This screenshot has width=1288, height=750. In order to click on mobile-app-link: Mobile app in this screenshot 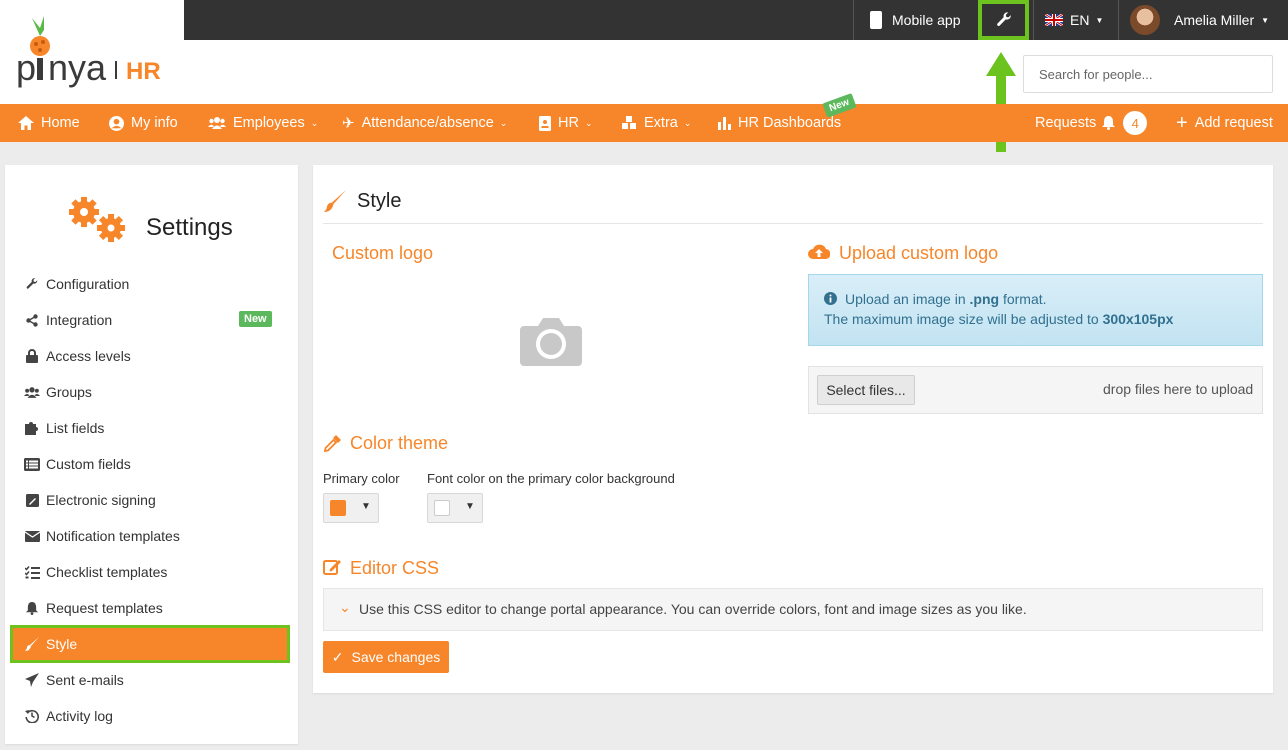, I will do `click(915, 20)`.